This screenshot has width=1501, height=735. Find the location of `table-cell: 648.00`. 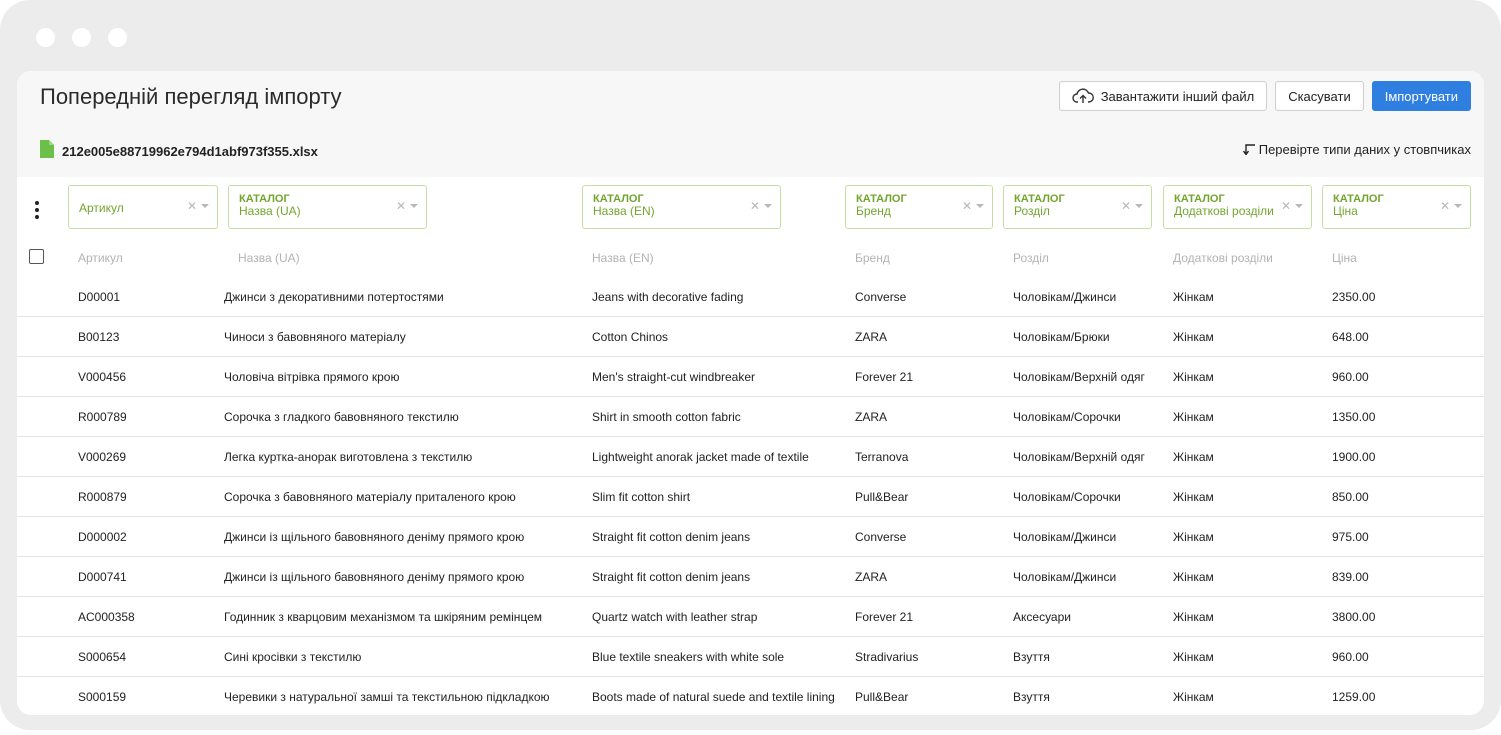

table-cell: 648.00 is located at coordinates (1350, 337).